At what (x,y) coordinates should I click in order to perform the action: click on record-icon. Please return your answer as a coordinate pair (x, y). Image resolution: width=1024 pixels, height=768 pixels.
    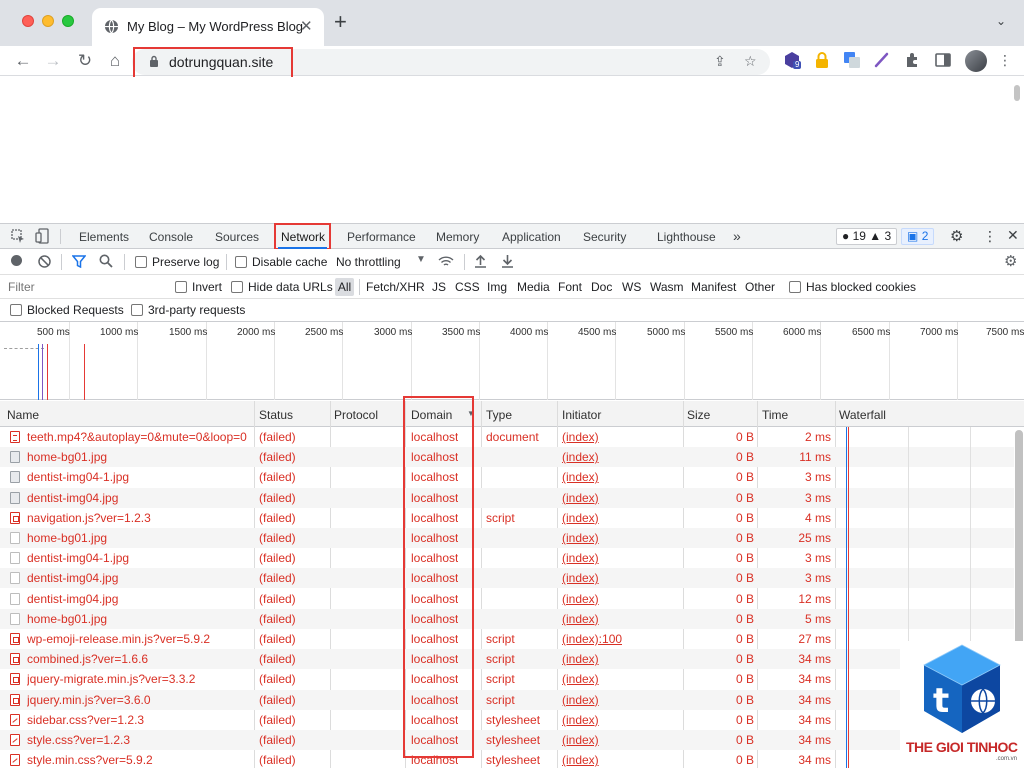
    Looking at the image, I should click on (16, 260).